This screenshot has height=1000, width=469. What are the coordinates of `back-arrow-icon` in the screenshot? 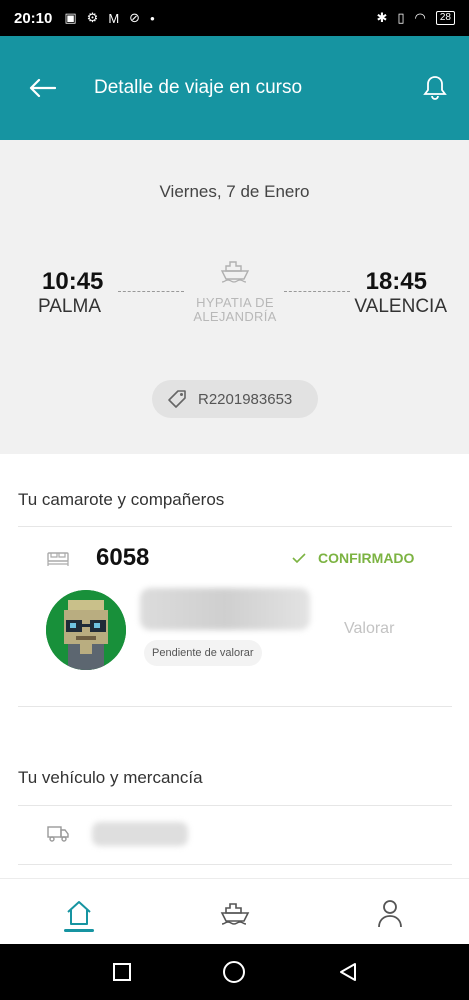 It's located at (42, 88).